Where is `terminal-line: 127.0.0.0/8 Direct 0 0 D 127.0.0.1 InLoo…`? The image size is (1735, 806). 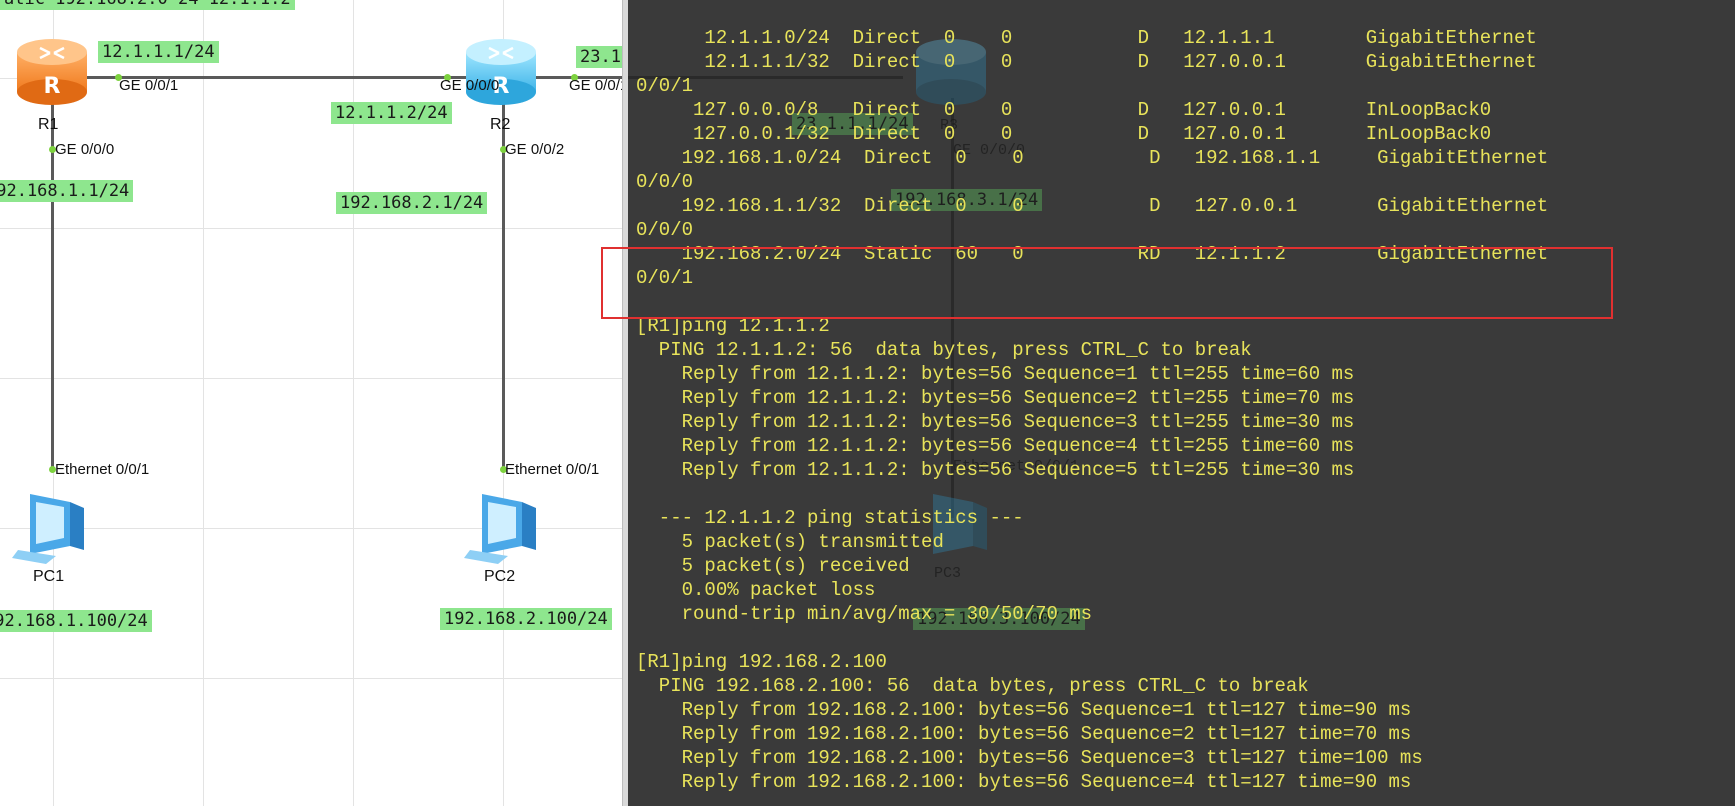 terminal-line: 127.0.0.0/8 Direct 0 0 D 127.0.0.1 InLoo… is located at coordinates (1064, 110).